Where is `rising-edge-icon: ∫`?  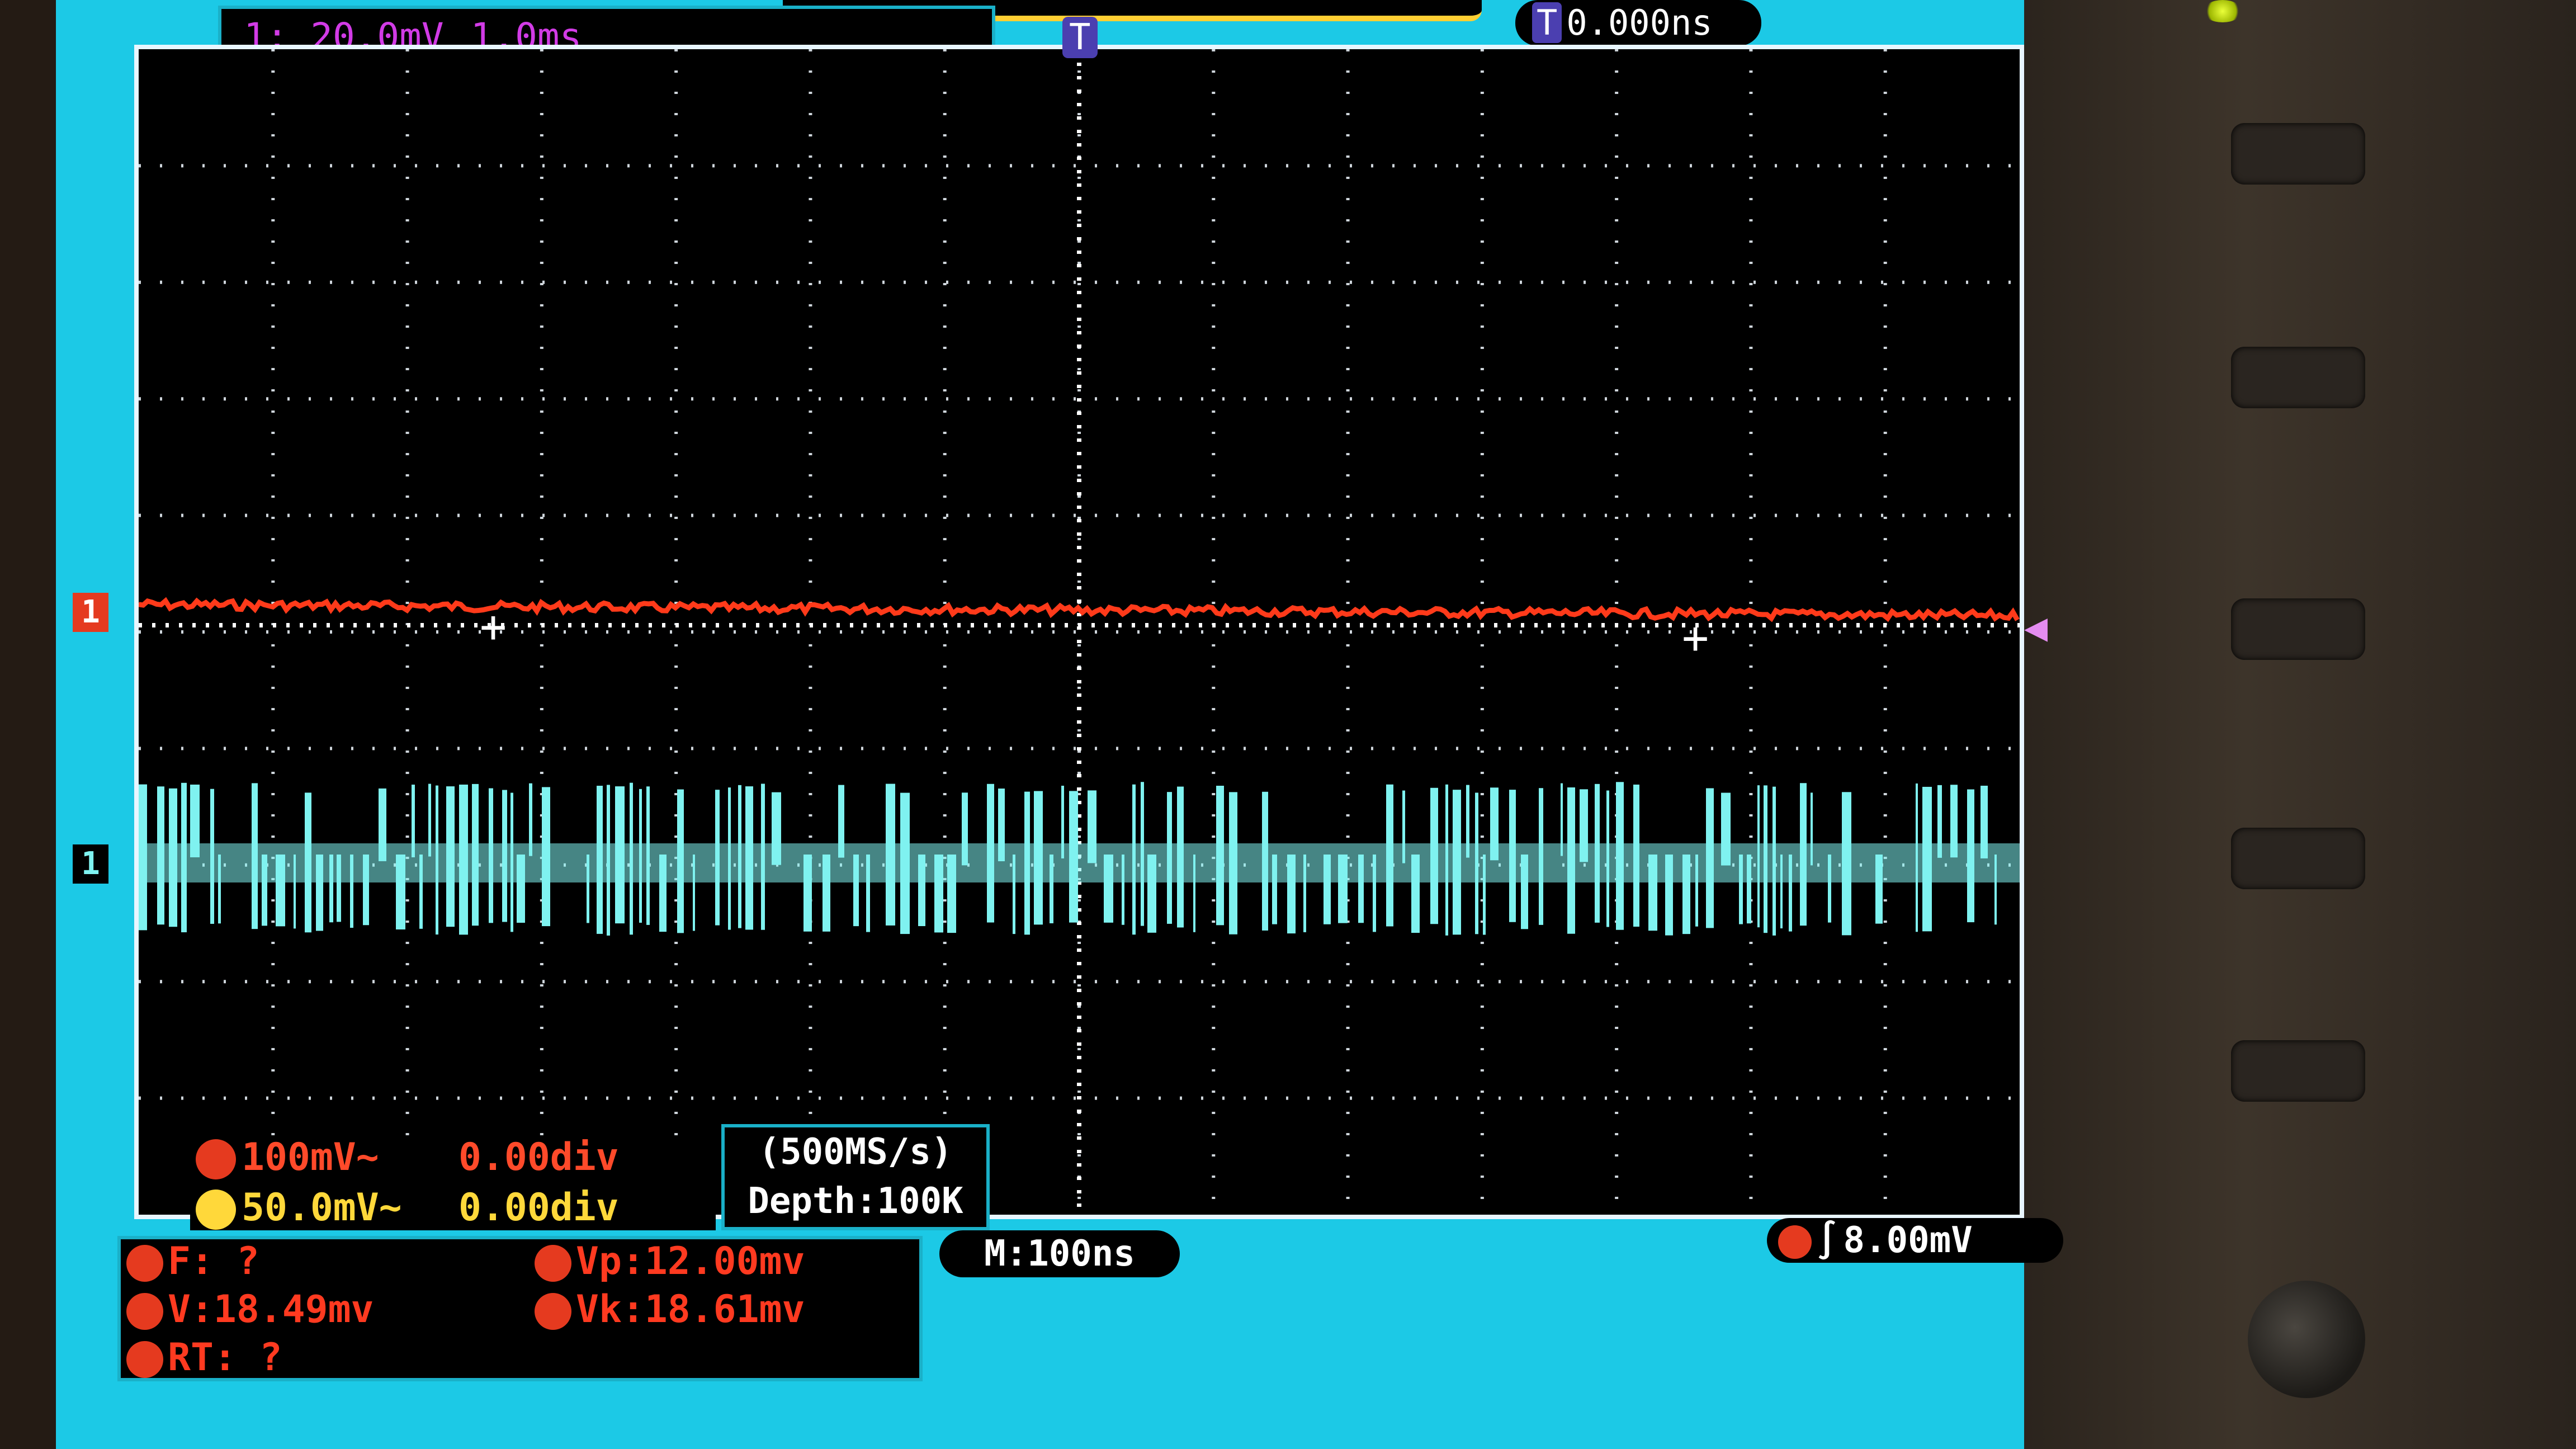 rising-edge-icon: ∫ is located at coordinates (1827, 1240).